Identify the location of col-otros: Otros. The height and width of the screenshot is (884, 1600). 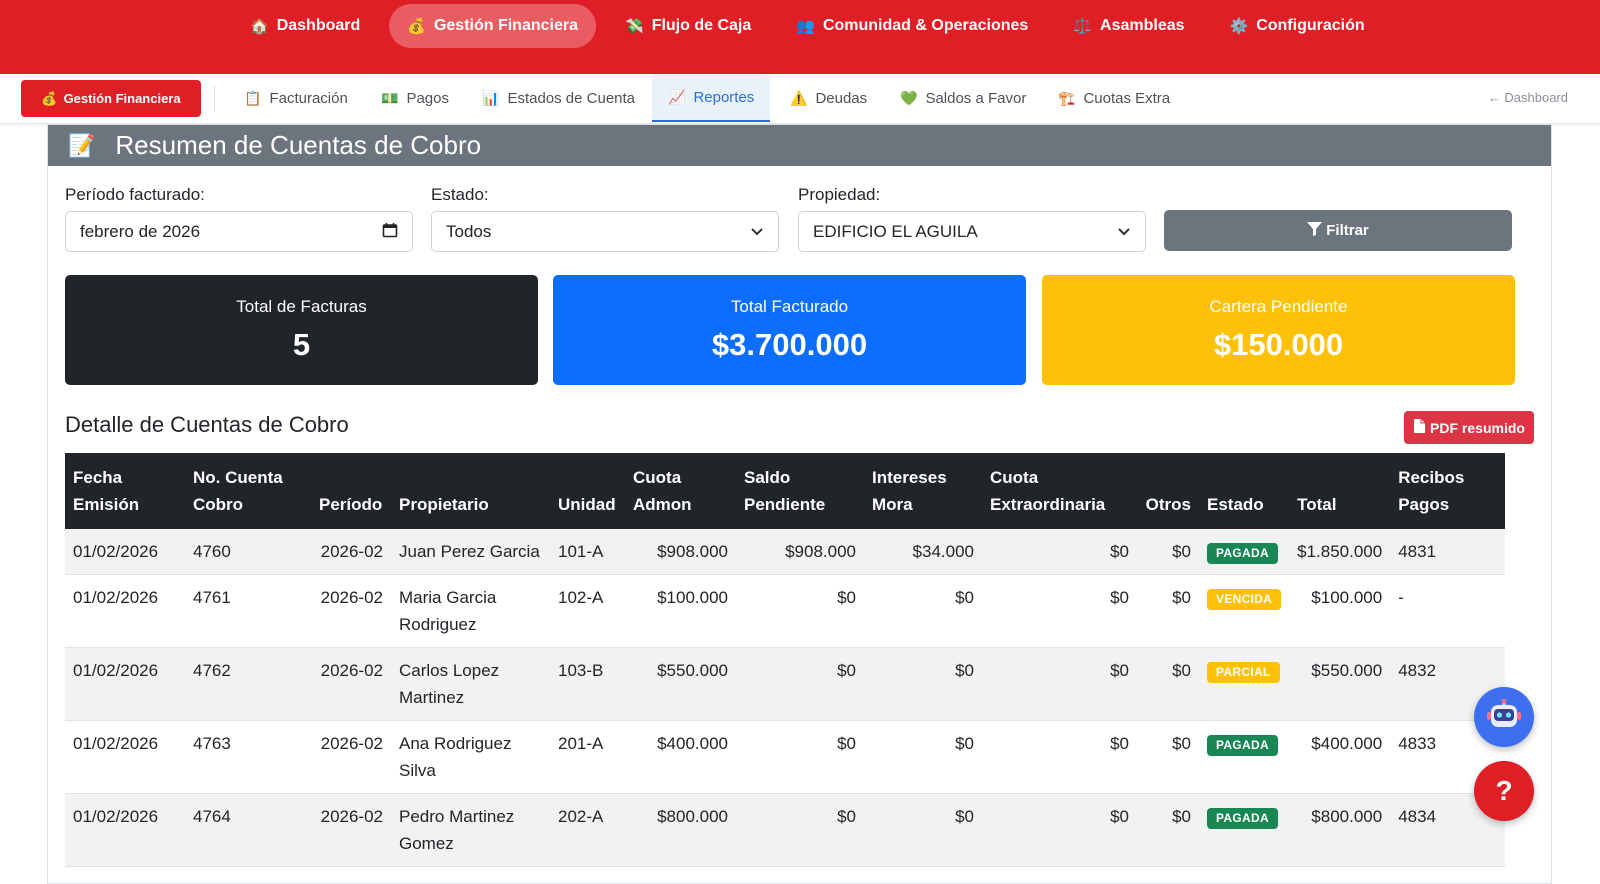
(1168, 491).